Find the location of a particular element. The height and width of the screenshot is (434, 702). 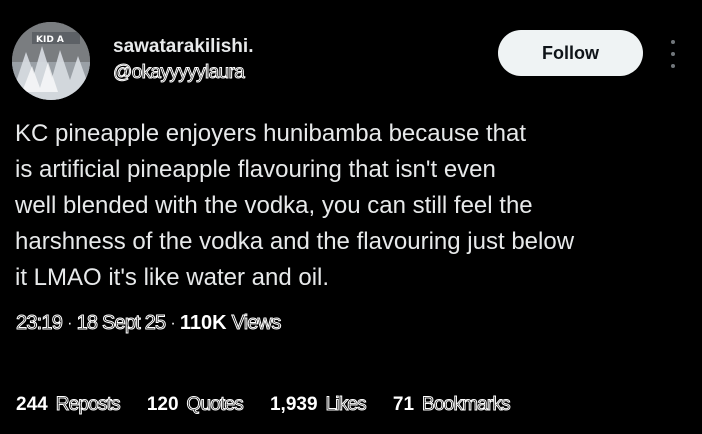

quotes-stat: 120 Quotes is located at coordinates (195, 405).